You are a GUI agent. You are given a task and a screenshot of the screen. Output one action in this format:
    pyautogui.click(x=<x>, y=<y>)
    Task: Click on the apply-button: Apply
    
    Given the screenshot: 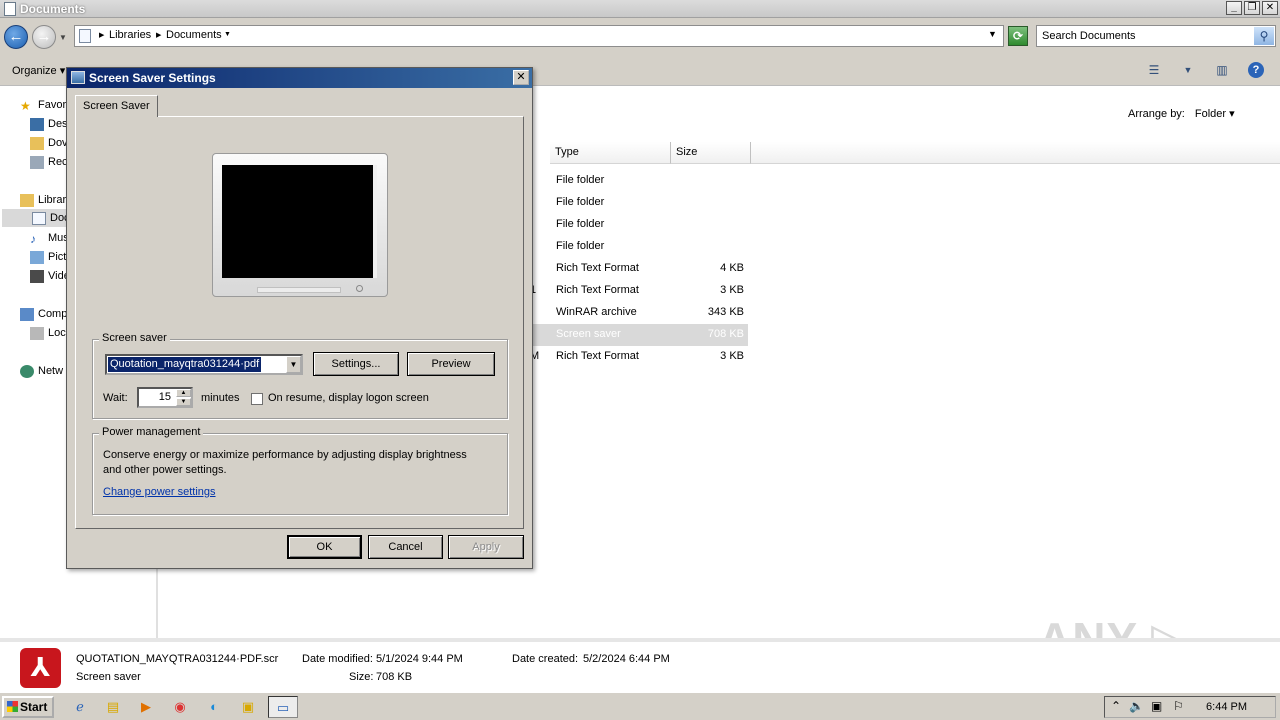 What is the action you would take?
    pyautogui.click(x=486, y=547)
    